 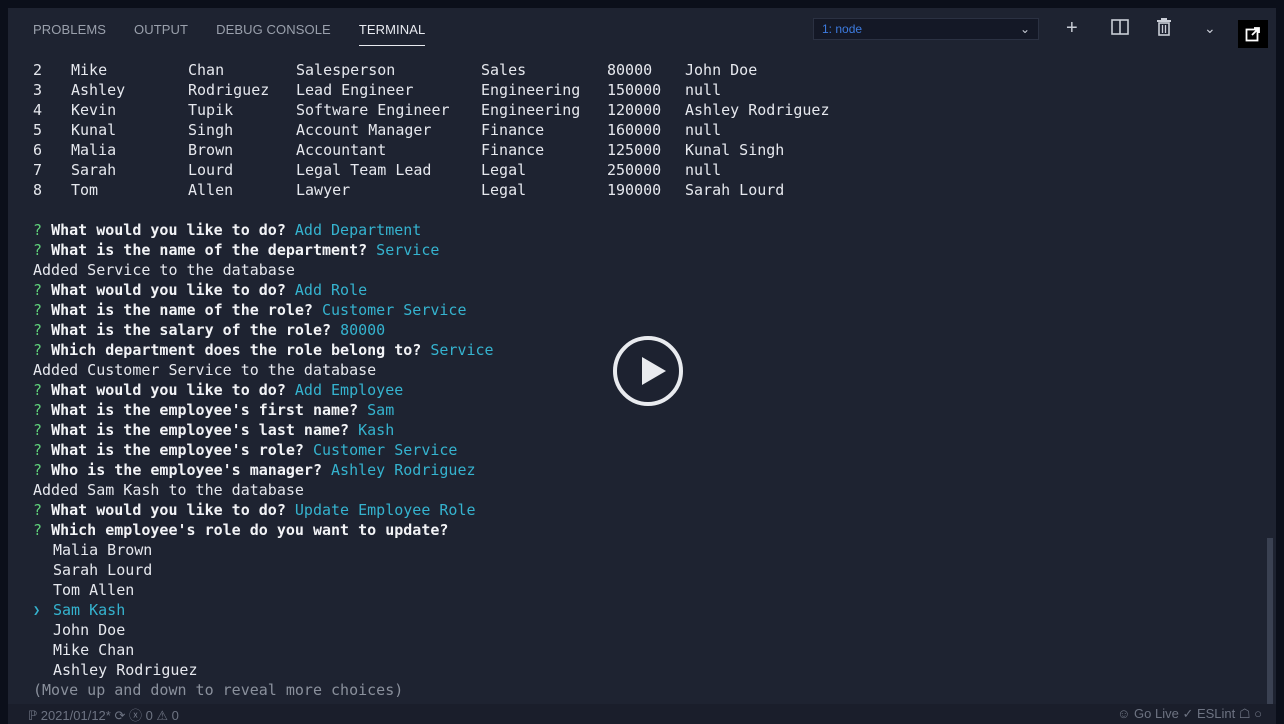 What do you see at coordinates (355, 90) in the screenshot?
I see `table-cell-title: Lead Engineer` at bounding box center [355, 90].